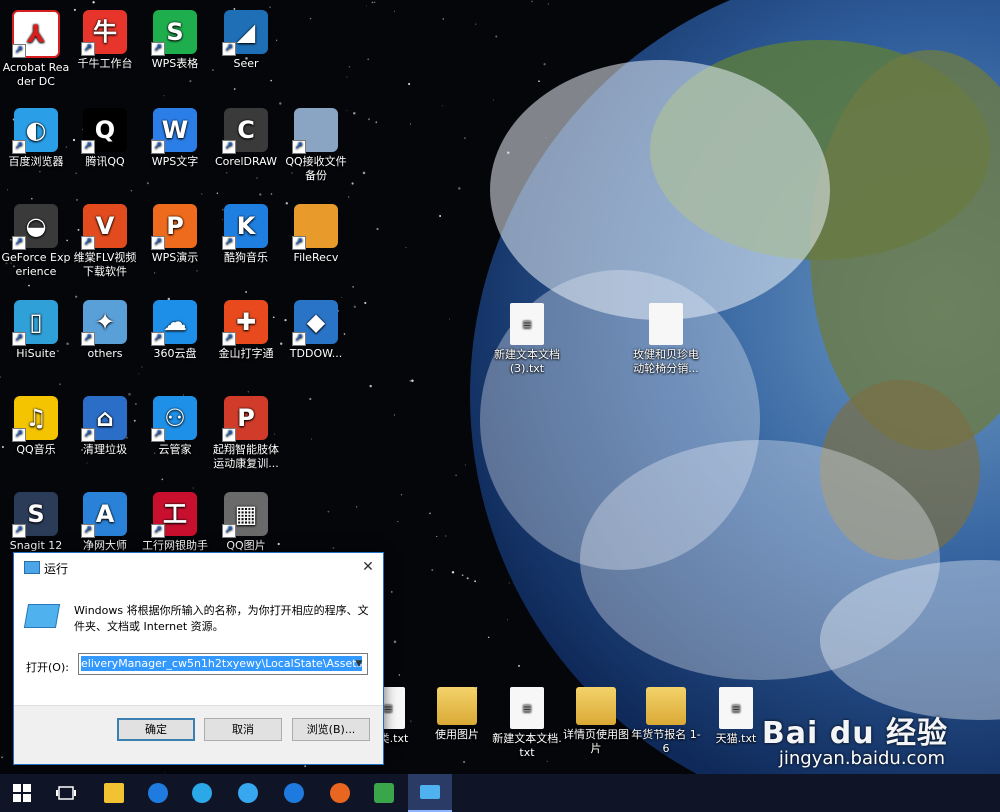 This screenshot has height=812, width=1000. Describe the element at coordinates (246, 138) in the screenshot. I see `desktop-icon: C ↗ CorelDRAW` at that location.